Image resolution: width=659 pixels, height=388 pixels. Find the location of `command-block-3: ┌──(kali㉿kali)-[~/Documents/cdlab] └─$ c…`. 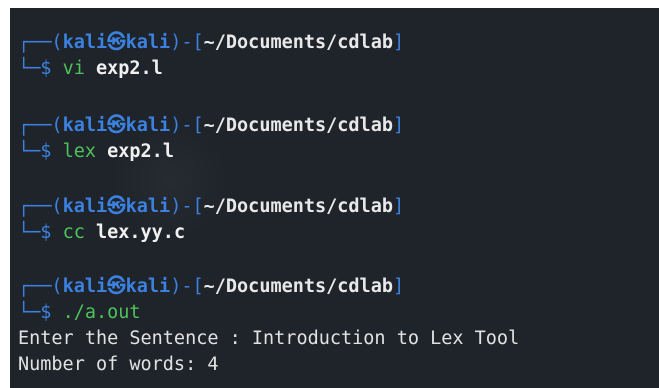

command-block-3: ┌──(kali㉿kali)-[~/Documents/cdlab] └─$ c… is located at coordinates (338, 220).